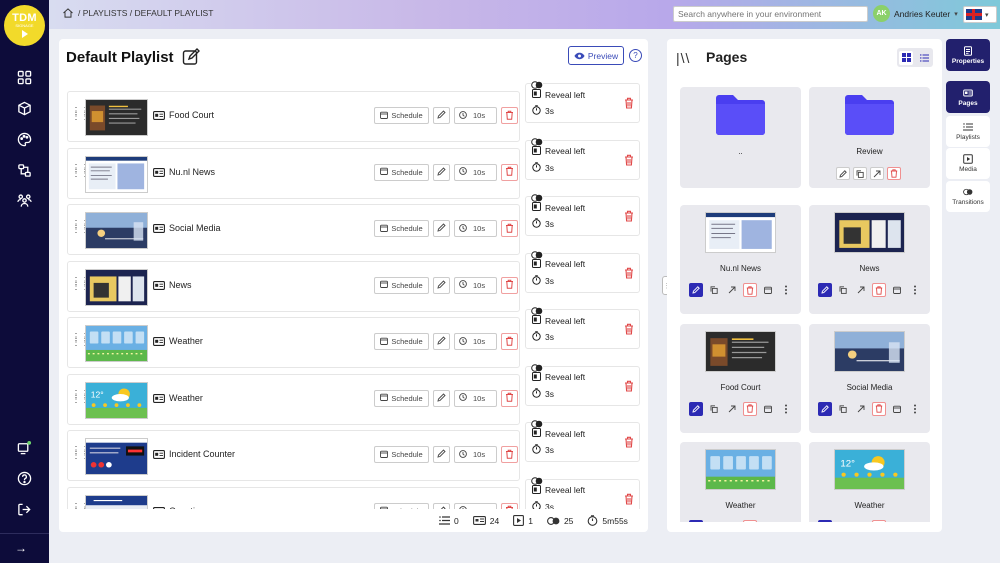 The height and width of the screenshot is (563, 1000). Describe the element at coordinates (293, 173) in the screenshot. I see `playlist-row: ⋮⋮ ⋮⋮ Nu.nl News Schedule 10s` at that location.